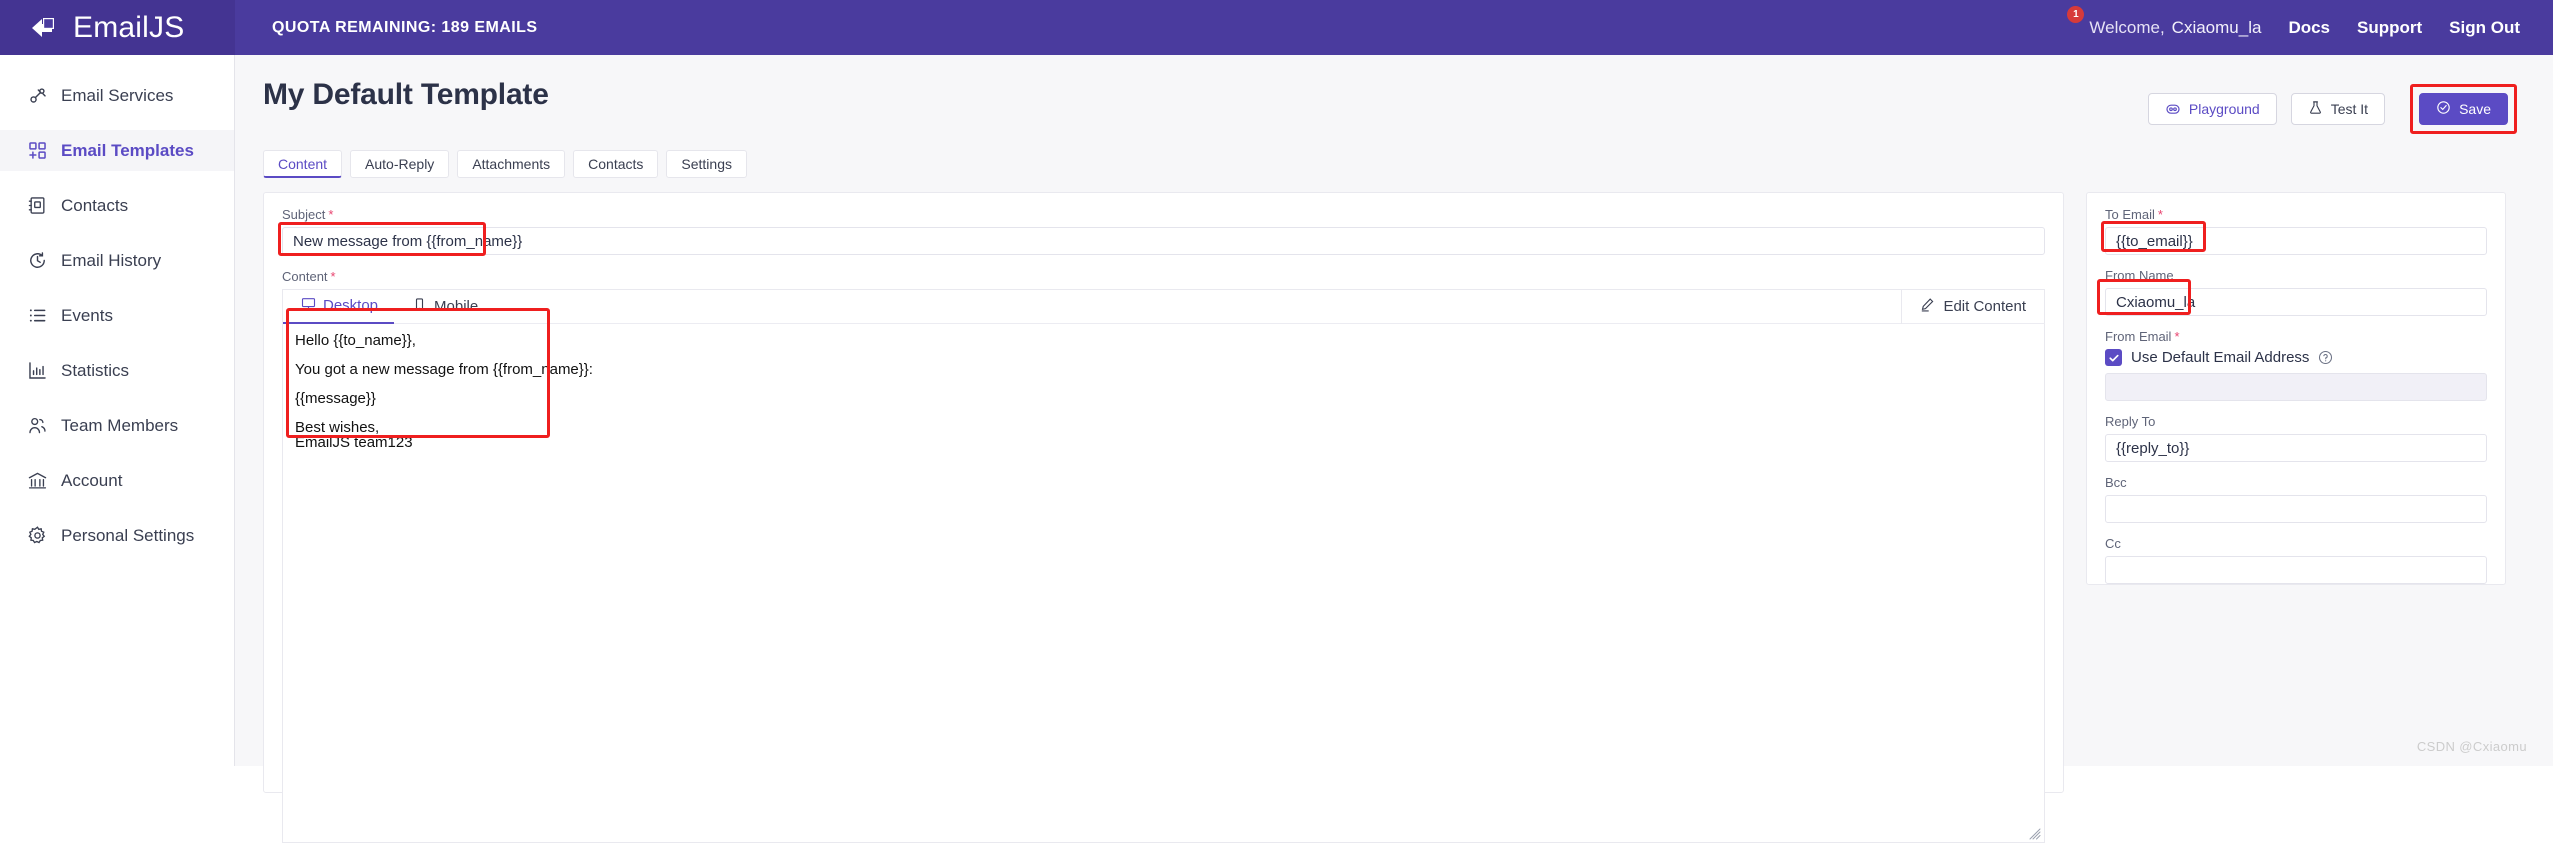  Describe the element at coordinates (335, 398) in the screenshot. I see `body-line: {{message}}` at that location.